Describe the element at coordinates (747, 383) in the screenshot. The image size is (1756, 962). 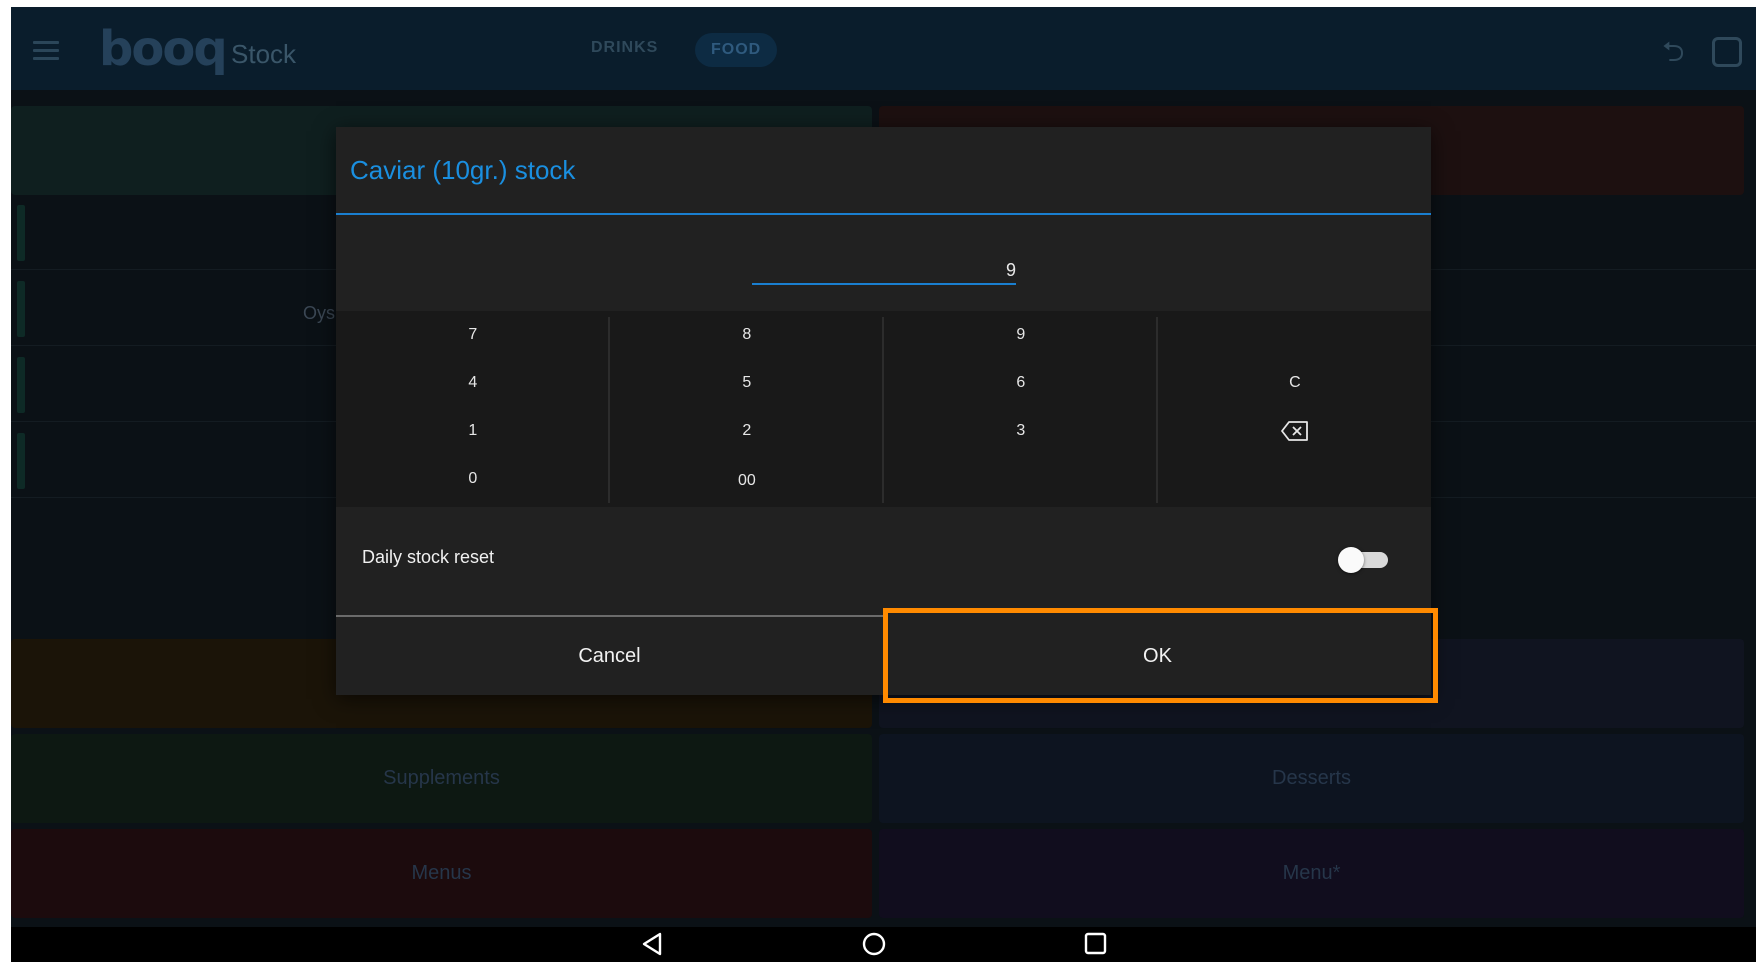
I see `key-5: 5` at that location.